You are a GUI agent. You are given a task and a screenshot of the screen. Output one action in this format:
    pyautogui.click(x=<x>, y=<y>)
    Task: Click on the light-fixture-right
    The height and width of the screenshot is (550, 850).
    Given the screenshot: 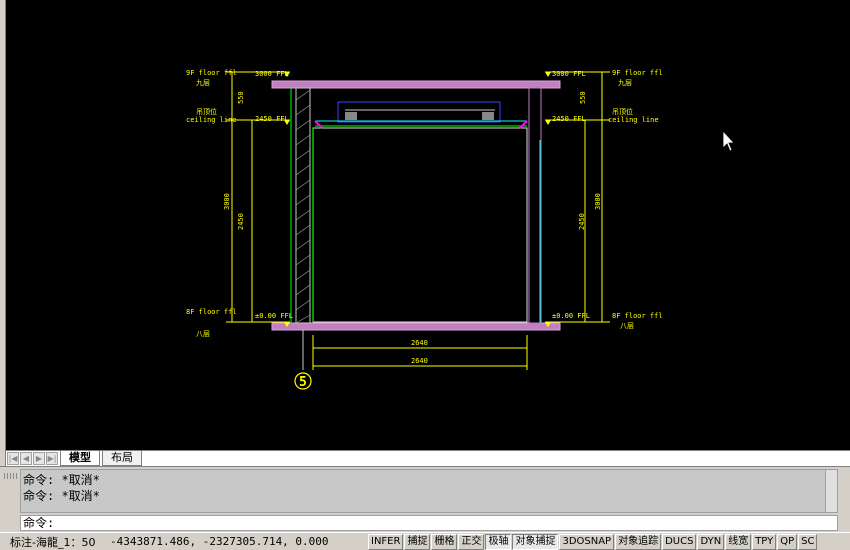 What is the action you would take?
    pyautogui.click(x=488, y=116)
    